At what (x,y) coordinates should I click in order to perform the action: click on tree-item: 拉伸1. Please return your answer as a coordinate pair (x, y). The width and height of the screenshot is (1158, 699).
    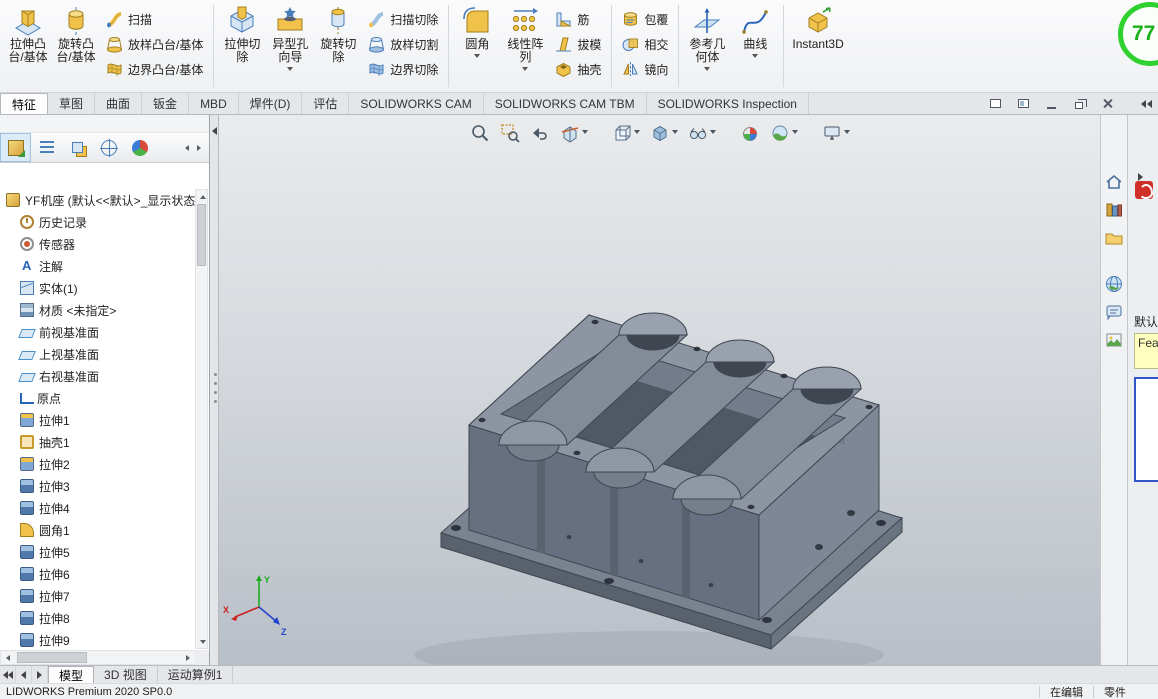
    Looking at the image, I should click on (97, 420).